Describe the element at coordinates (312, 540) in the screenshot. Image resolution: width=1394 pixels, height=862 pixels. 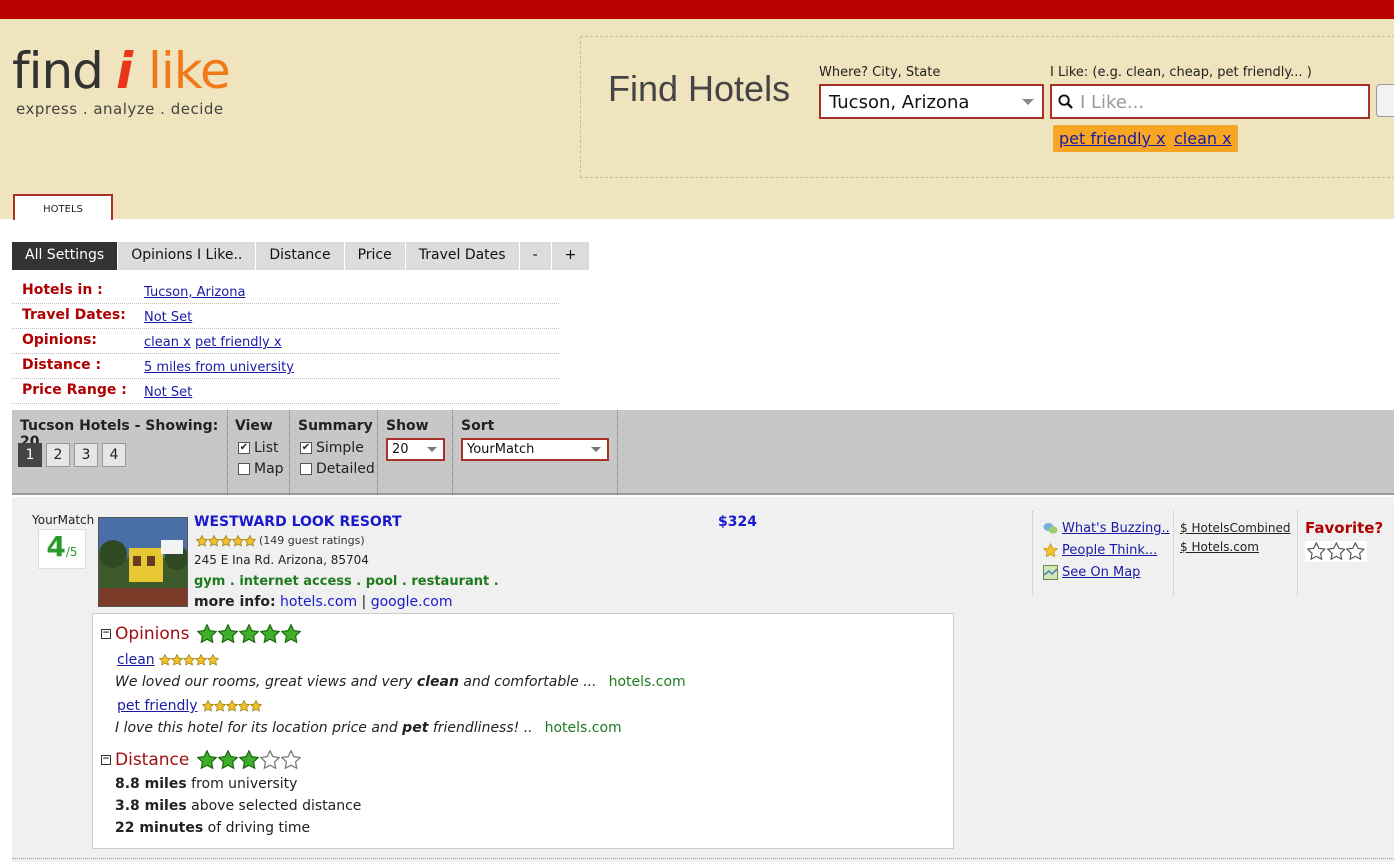
I see `guest-rating-count: (149 guest ratings)` at that location.